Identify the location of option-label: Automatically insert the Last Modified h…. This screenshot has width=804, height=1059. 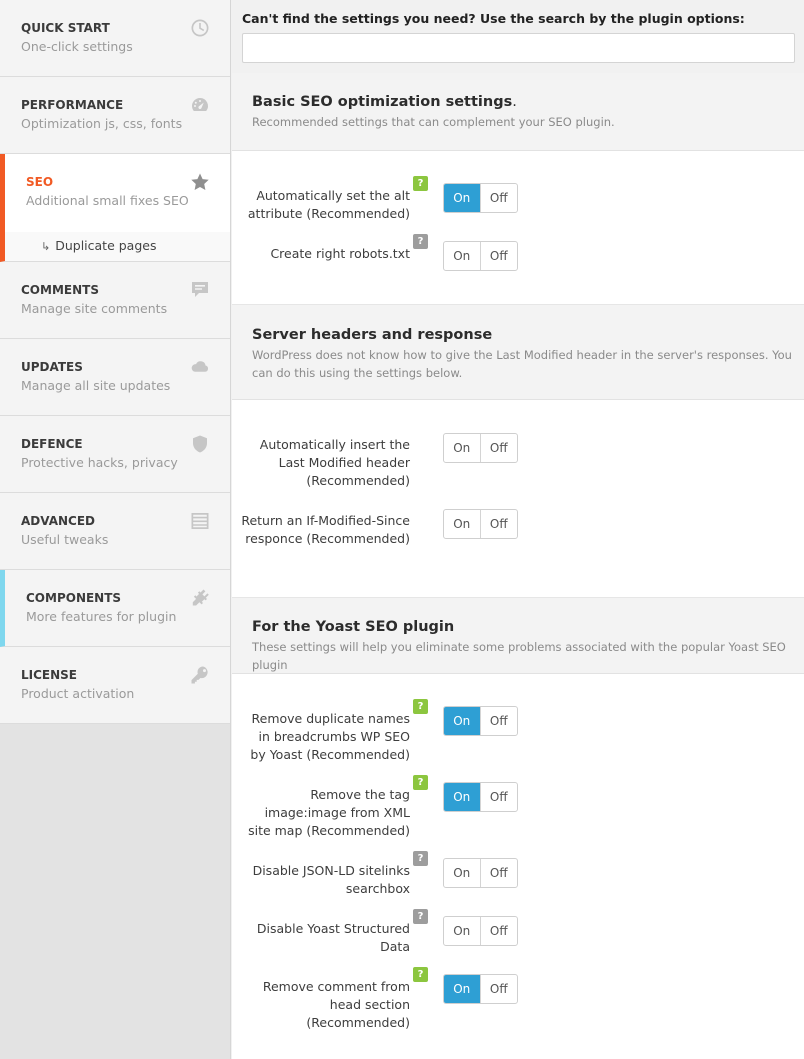
(334, 462).